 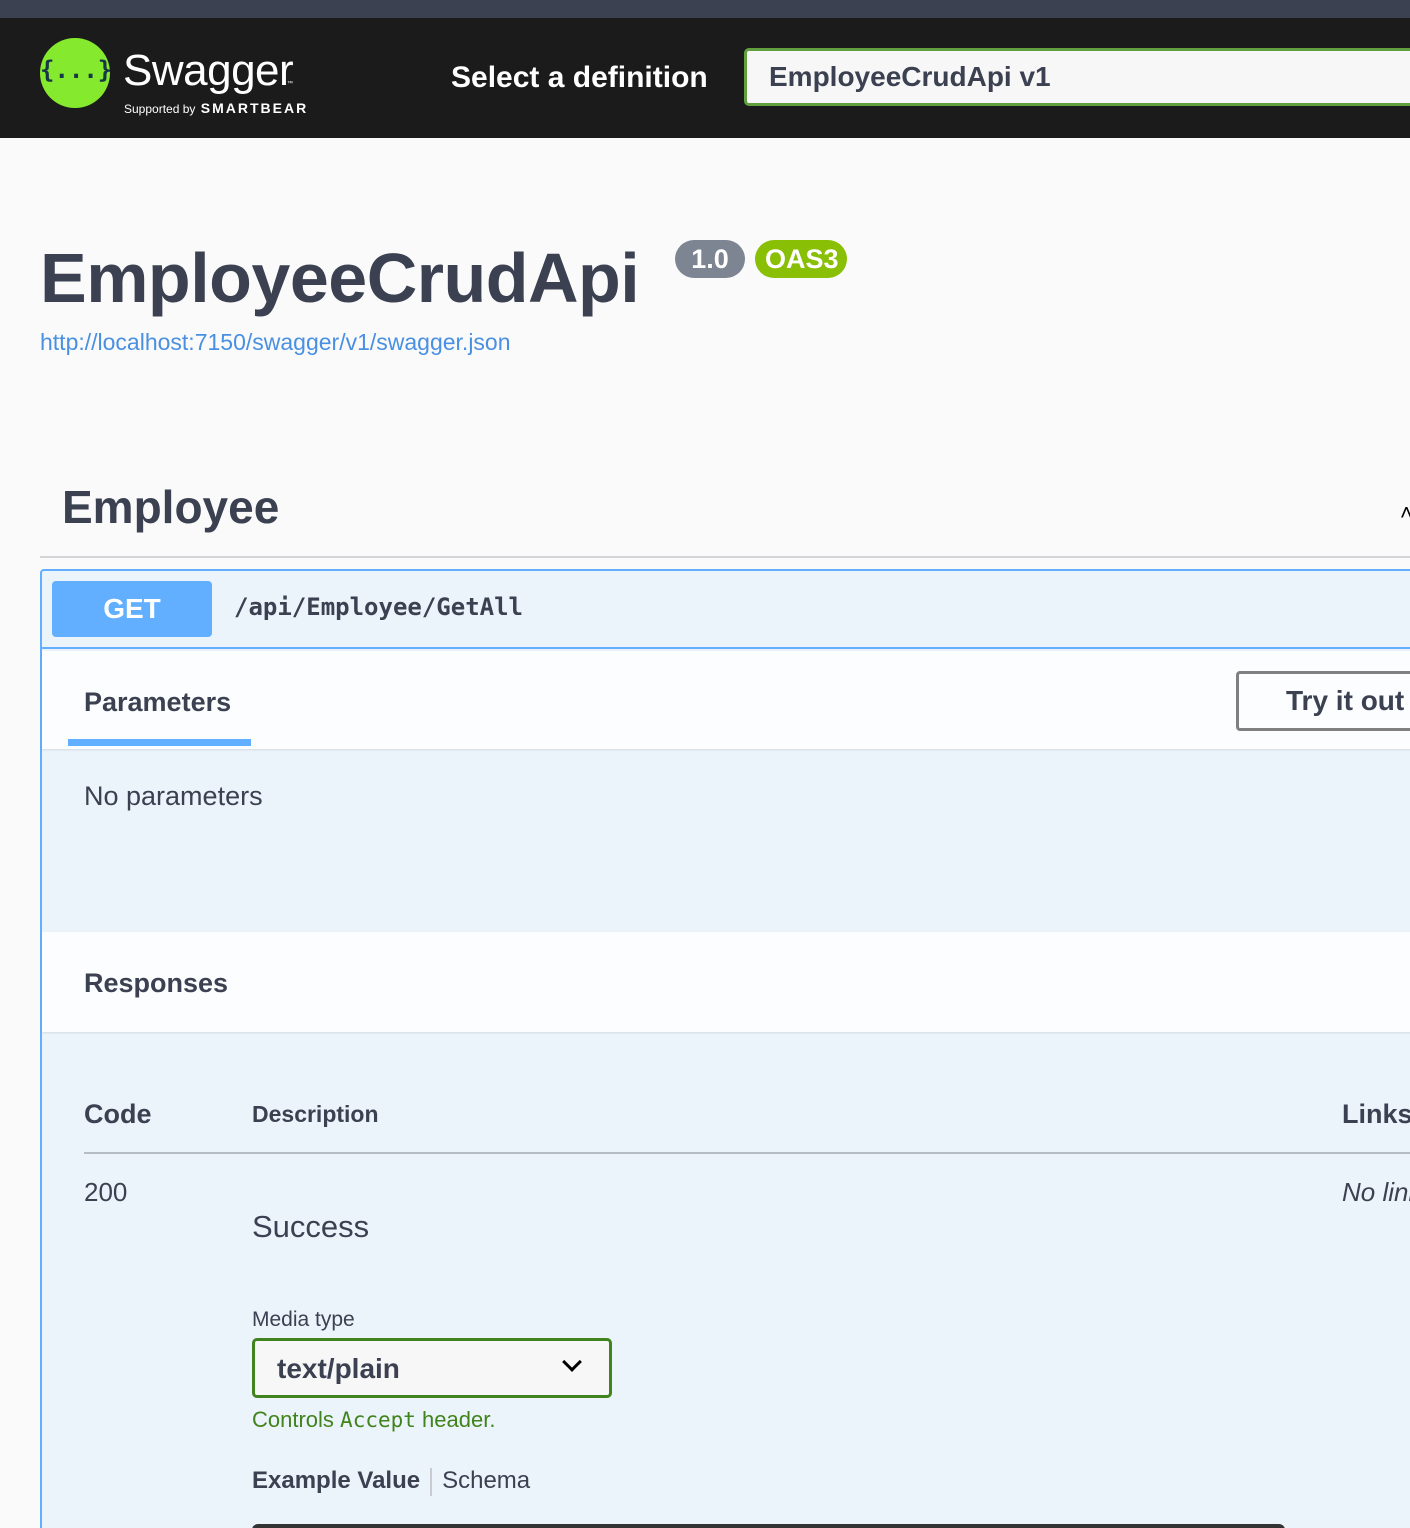 I want to click on table-divider, so click(x=747, y=1153).